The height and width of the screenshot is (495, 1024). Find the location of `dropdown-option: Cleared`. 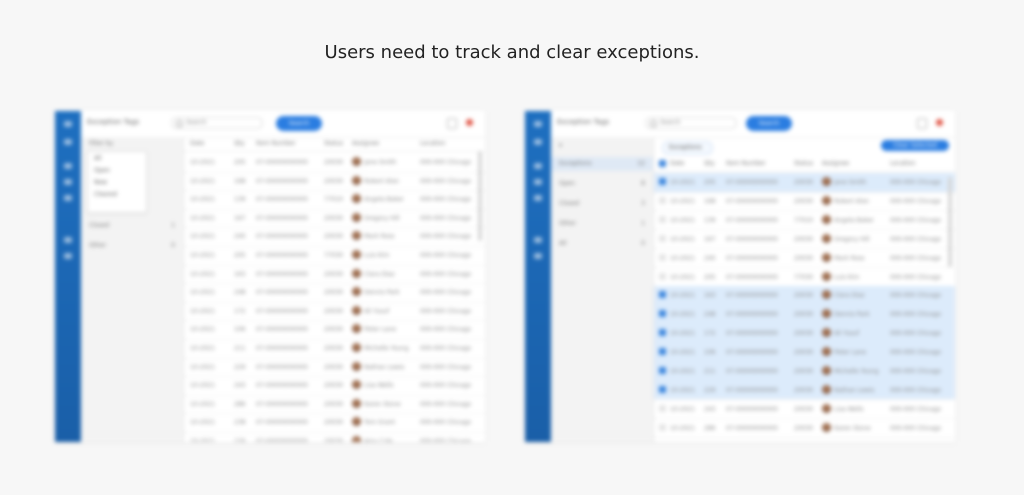

dropdown-option: Cleared is located at coordinates (105, 194).